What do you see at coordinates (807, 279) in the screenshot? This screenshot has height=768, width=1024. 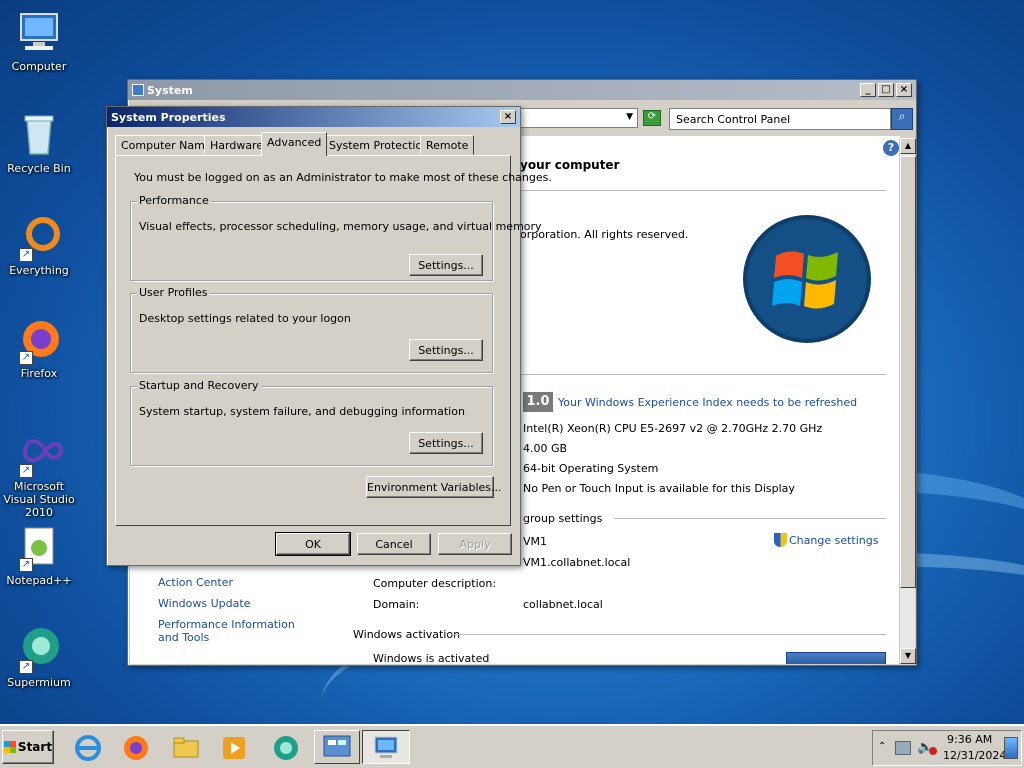 I see `windows-logo` at bounding box center [807, 279].